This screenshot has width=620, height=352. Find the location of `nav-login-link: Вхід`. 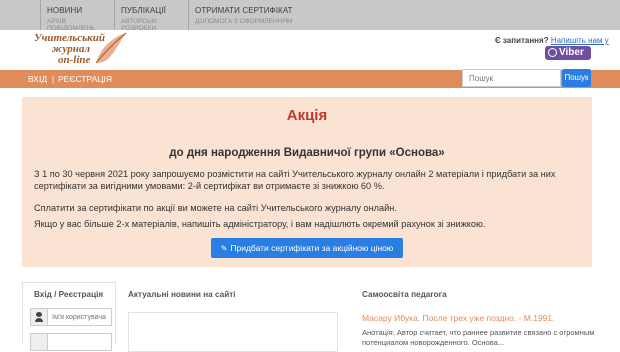

nav-login-link: Вхід is located at coordinates (37, 79).